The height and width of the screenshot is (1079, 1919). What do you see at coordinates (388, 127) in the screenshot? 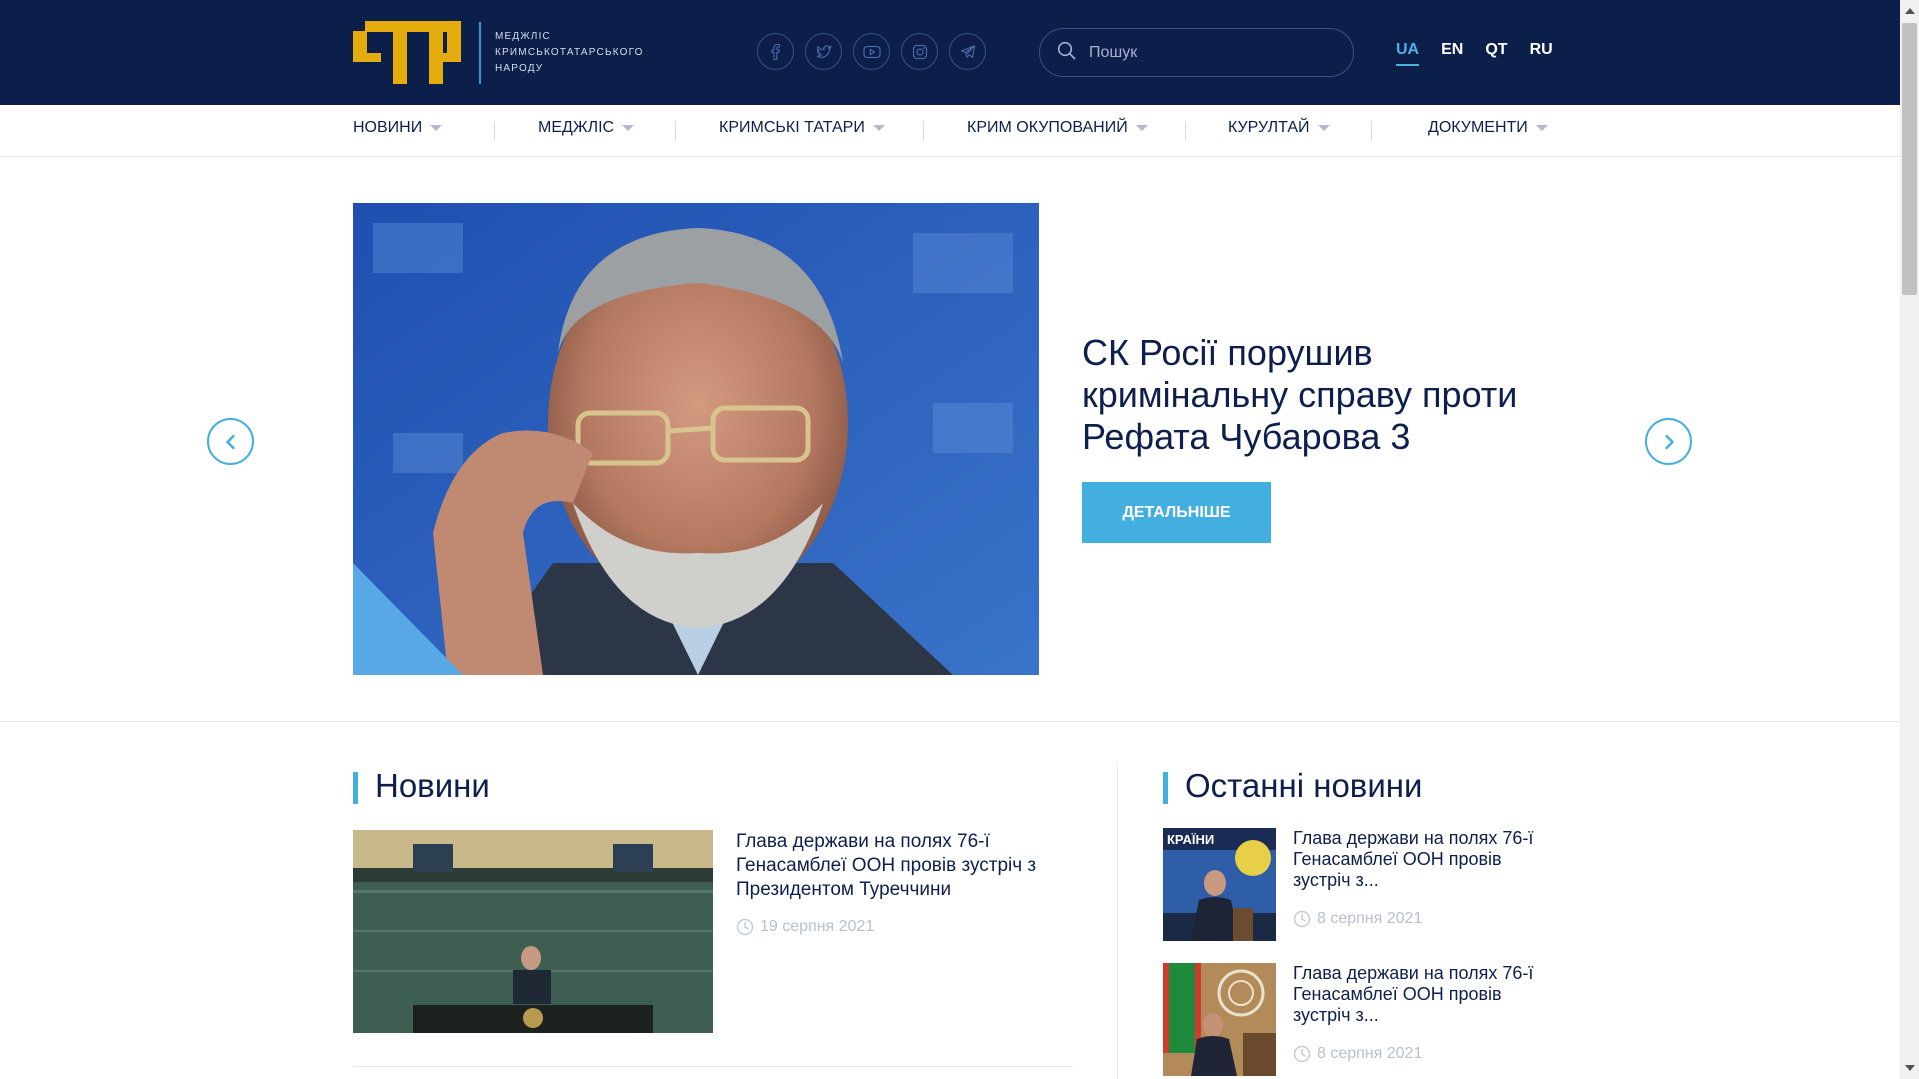
I see `nav-item-label: НОВИНИ` at bounding box center [388, 127].